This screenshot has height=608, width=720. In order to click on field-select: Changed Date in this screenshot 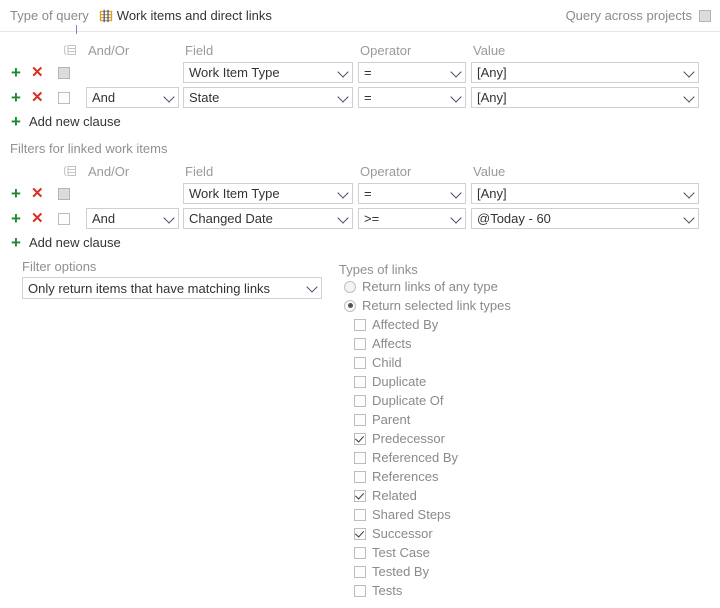, I will do `click(268, 218)`.